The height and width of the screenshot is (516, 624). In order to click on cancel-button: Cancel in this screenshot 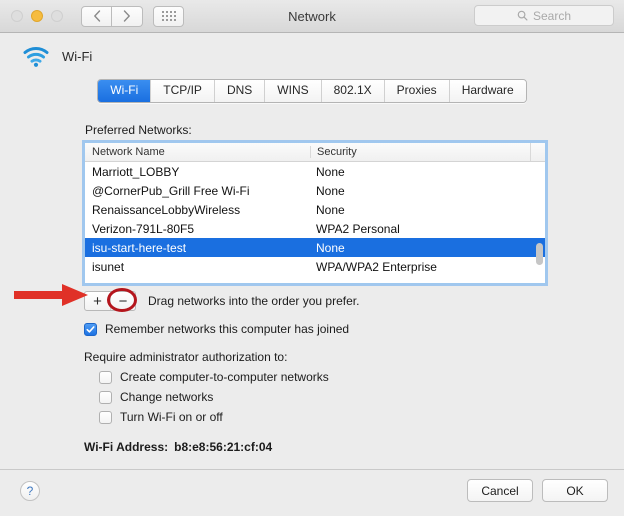, I will do `click(500, 490)`.